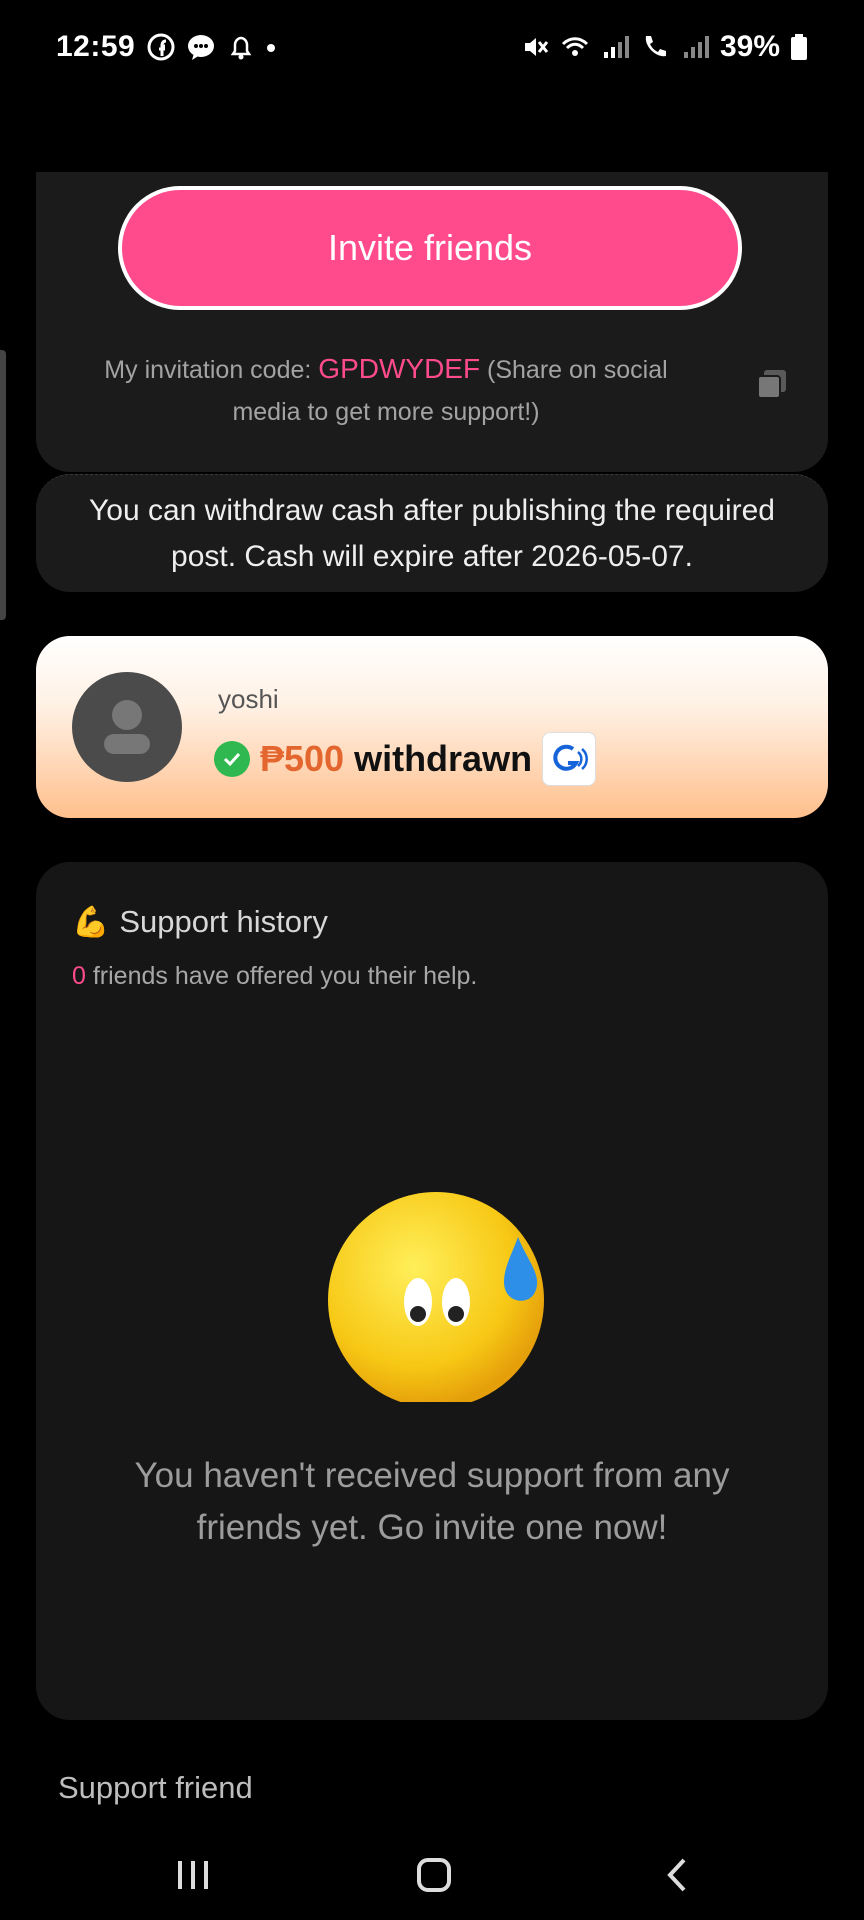 The image size is (864, 1920). What do you see at coordinates (399, 368) in the screenshot?
I see `invitation-code-value: GPDWYDEF` at bounding box center [399, 368].